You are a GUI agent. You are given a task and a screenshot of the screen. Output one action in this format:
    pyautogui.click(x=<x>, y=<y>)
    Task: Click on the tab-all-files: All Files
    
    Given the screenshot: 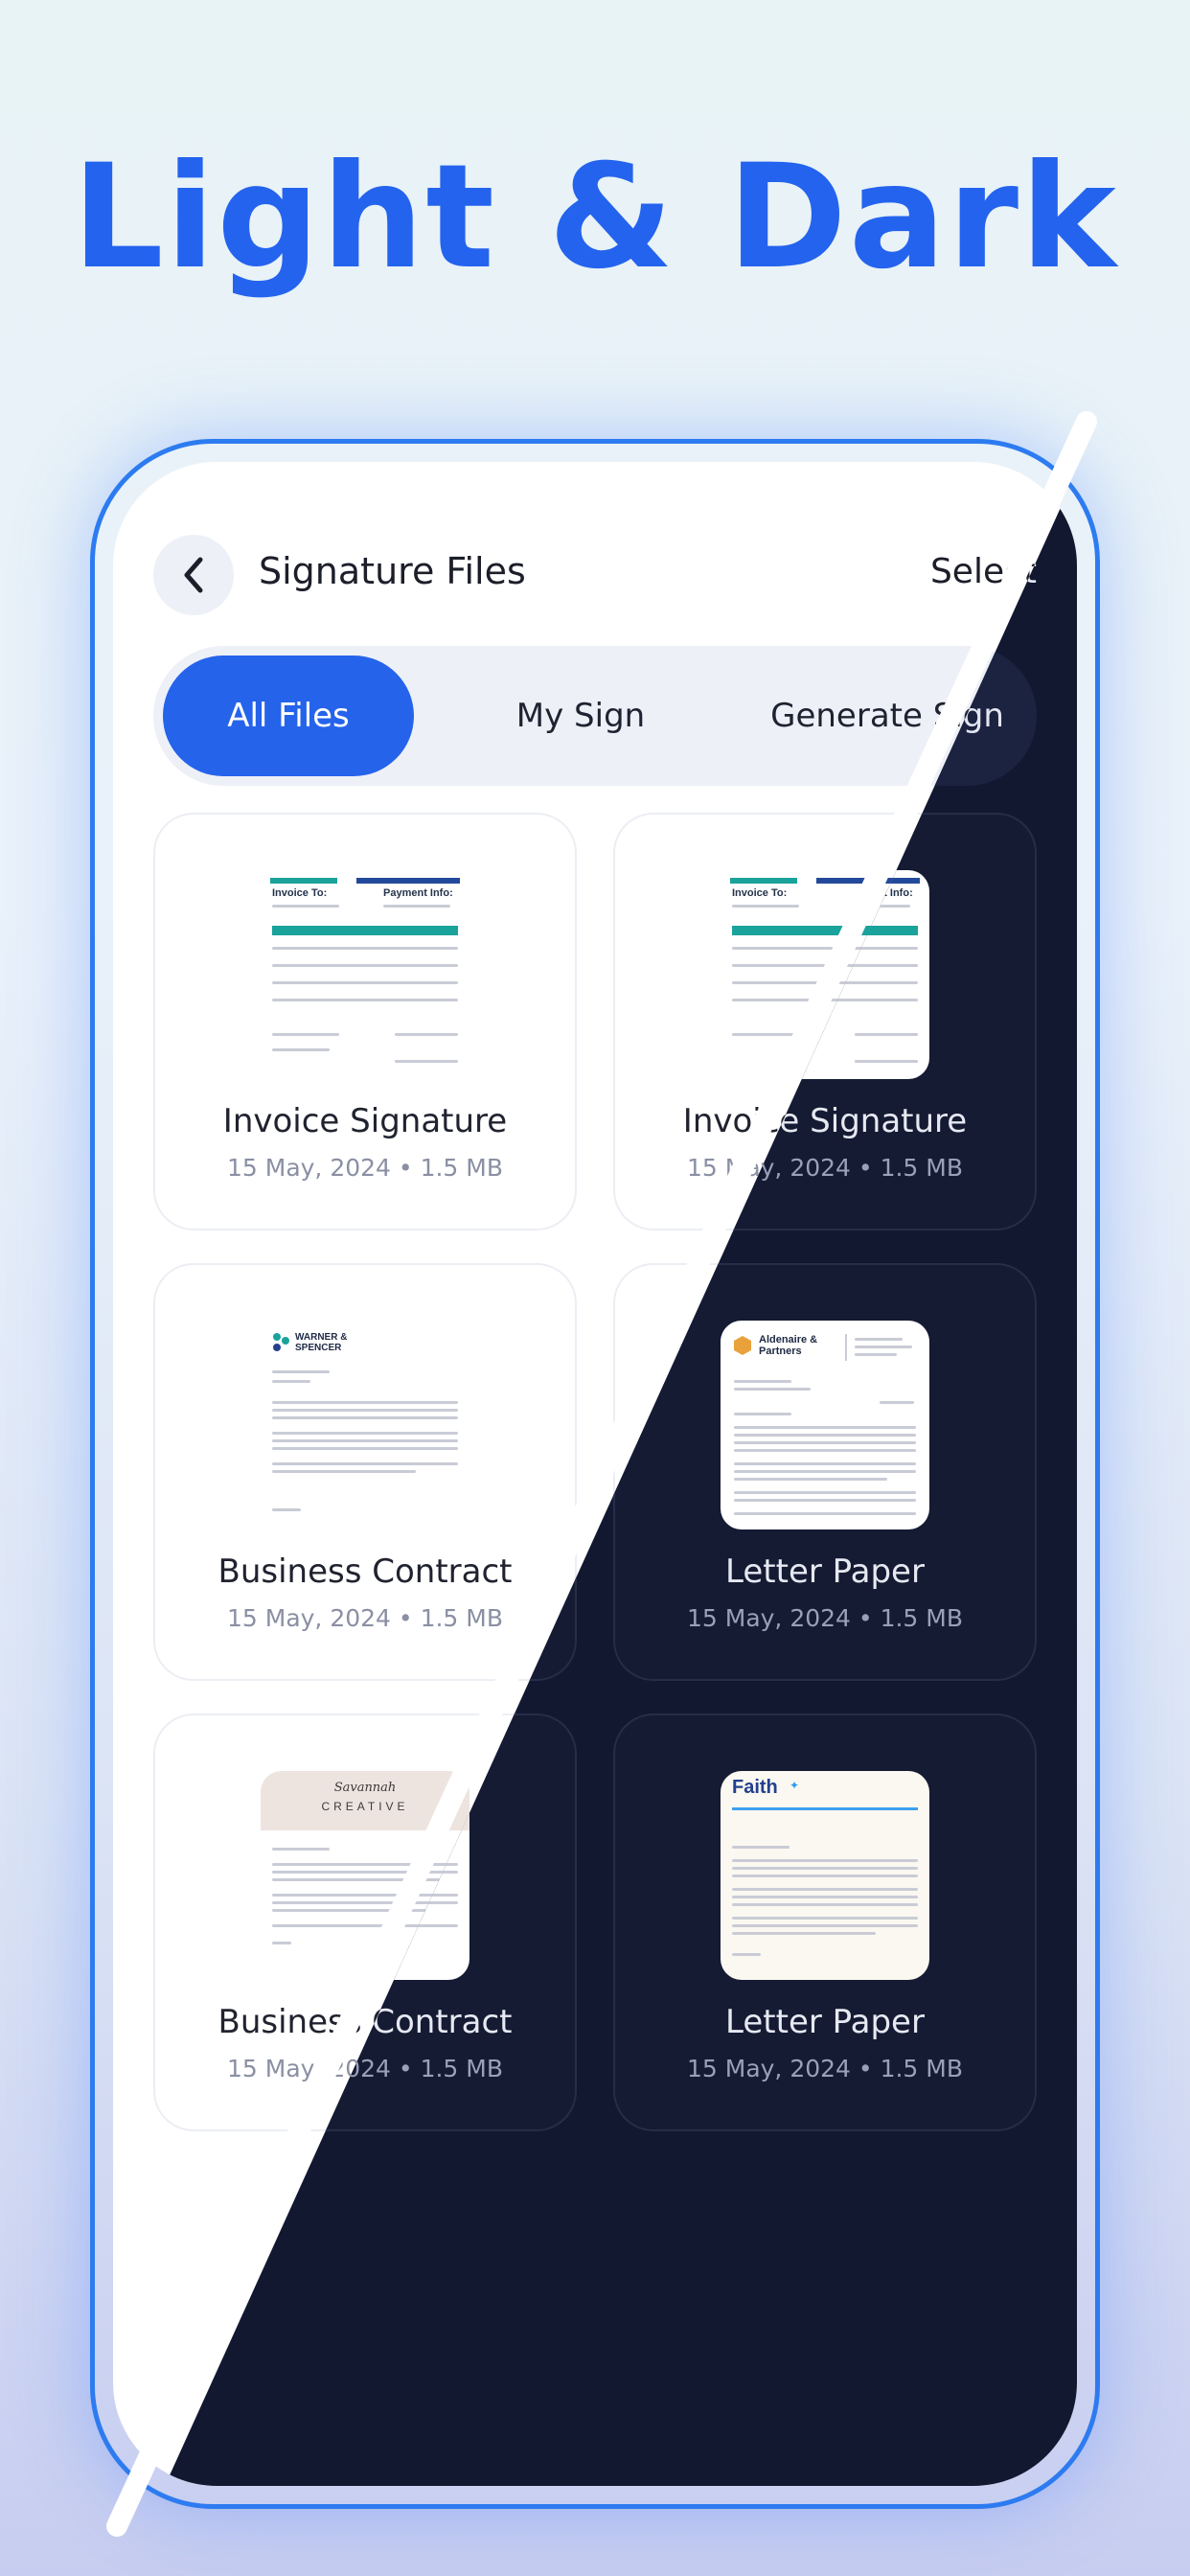 What is the action you would take?
    pyautogui.click(x=288, y=716)
    